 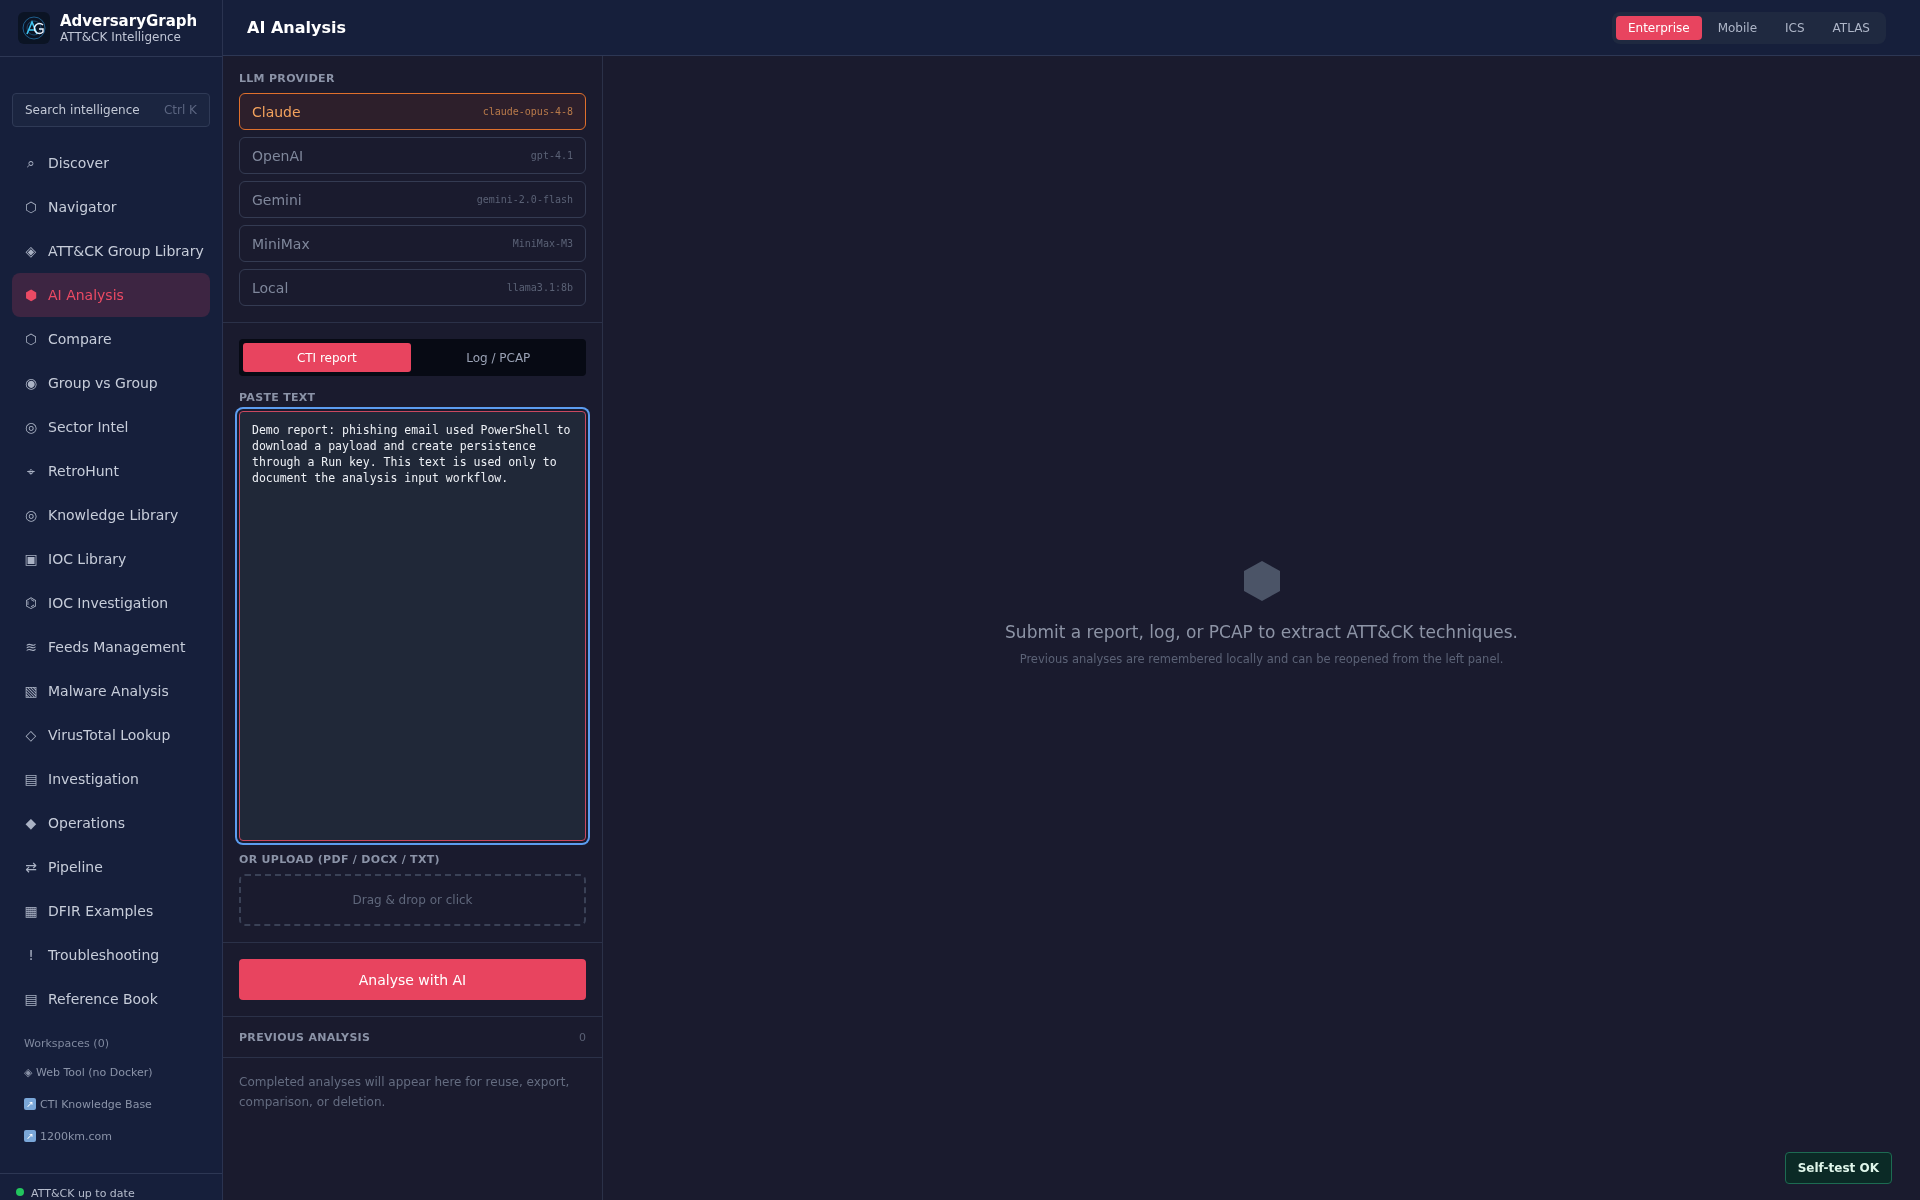 I want to click on provider-name: Claude, so click(x=276, y=111).